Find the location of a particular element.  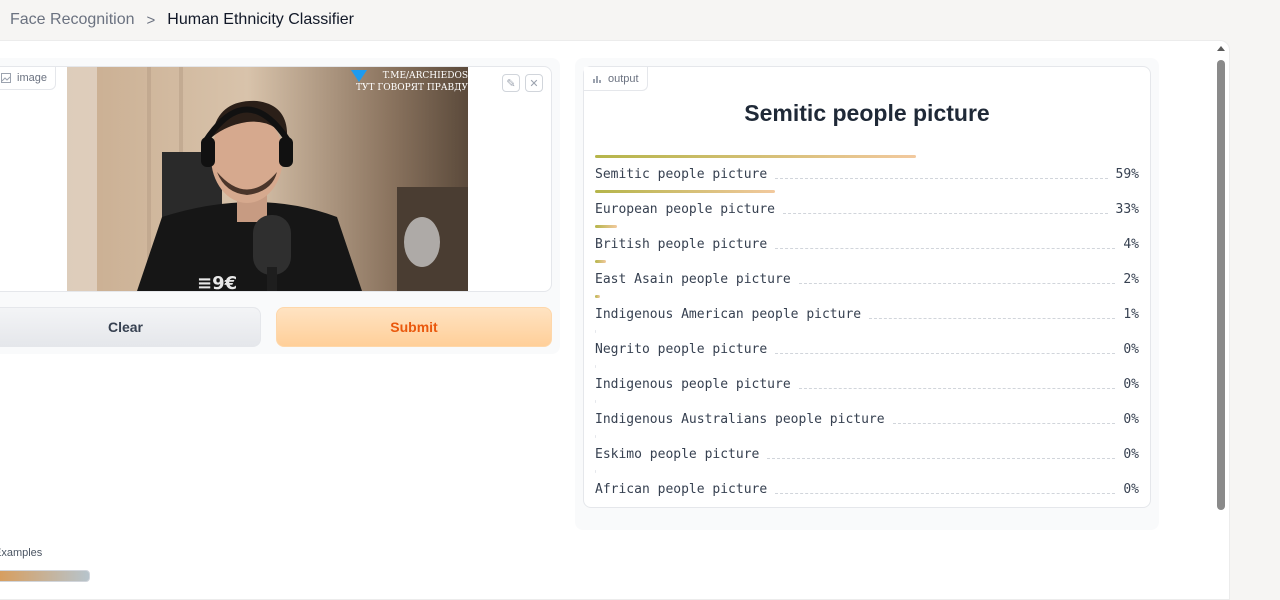

confidence-row: British people picture 4% is located at coordinates (867, 242).